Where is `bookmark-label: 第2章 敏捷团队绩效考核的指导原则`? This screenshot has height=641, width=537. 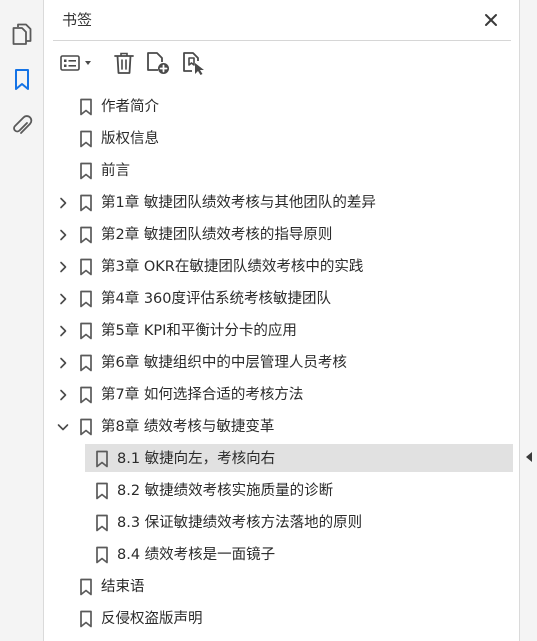 bookmark-label: 第2章 敏捷团队绩效考核的指导原则 is located at coordinates (217, 235).